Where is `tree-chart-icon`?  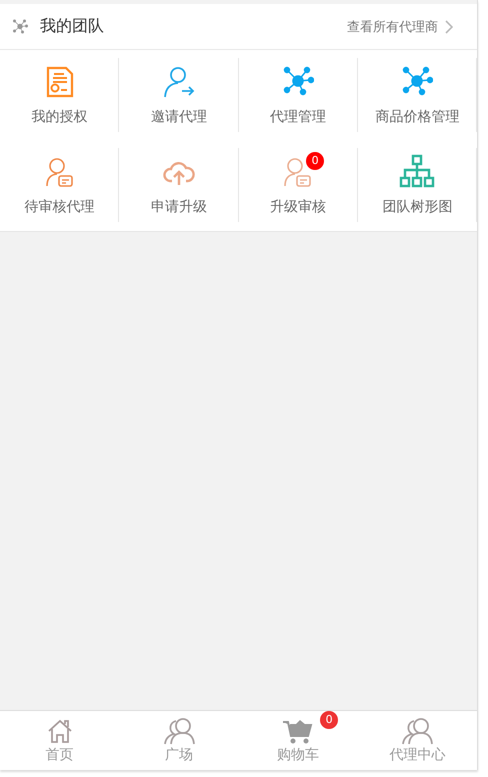 tree-chart-icon is located at coordinates (417, 172).